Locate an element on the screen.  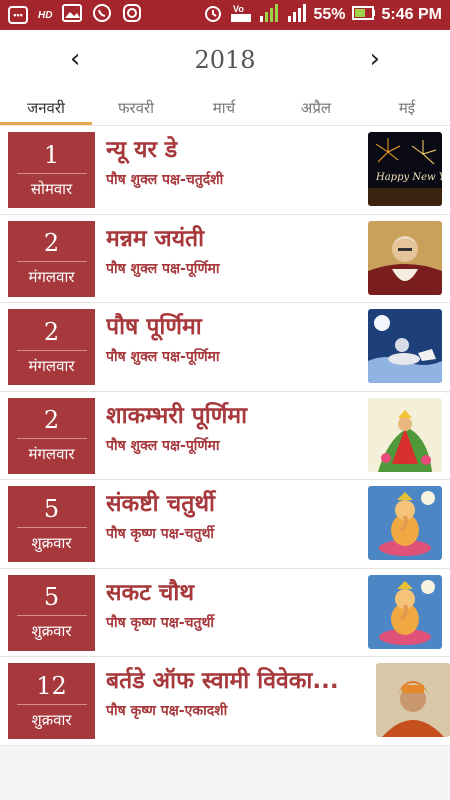
whatsapp-icon is located at coordinates (102, 15).